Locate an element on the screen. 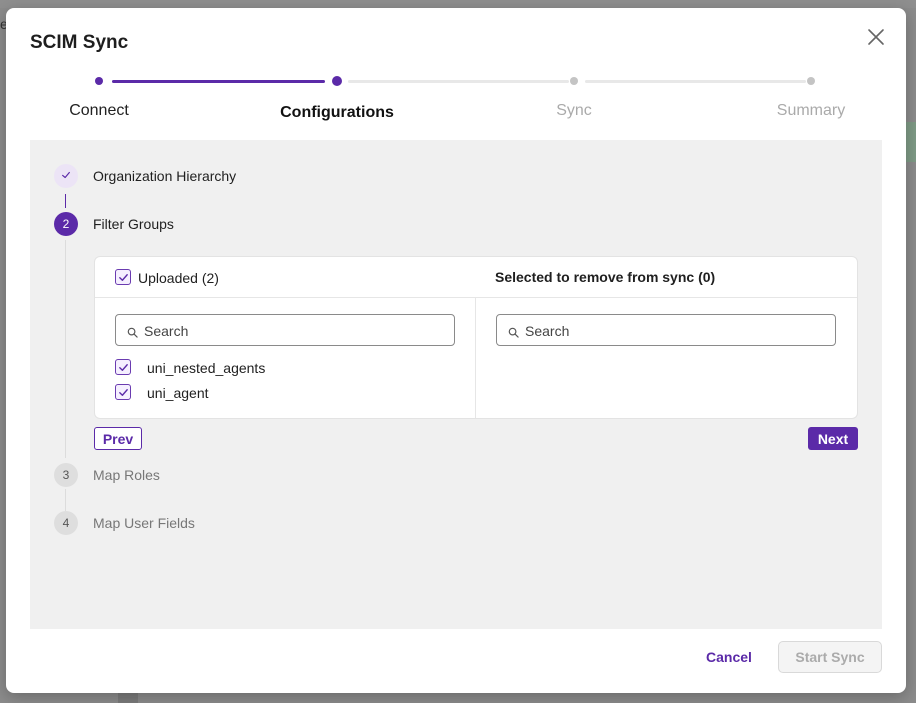  step-label-map-roles: Map Roles is located at coordinates (126, 475).